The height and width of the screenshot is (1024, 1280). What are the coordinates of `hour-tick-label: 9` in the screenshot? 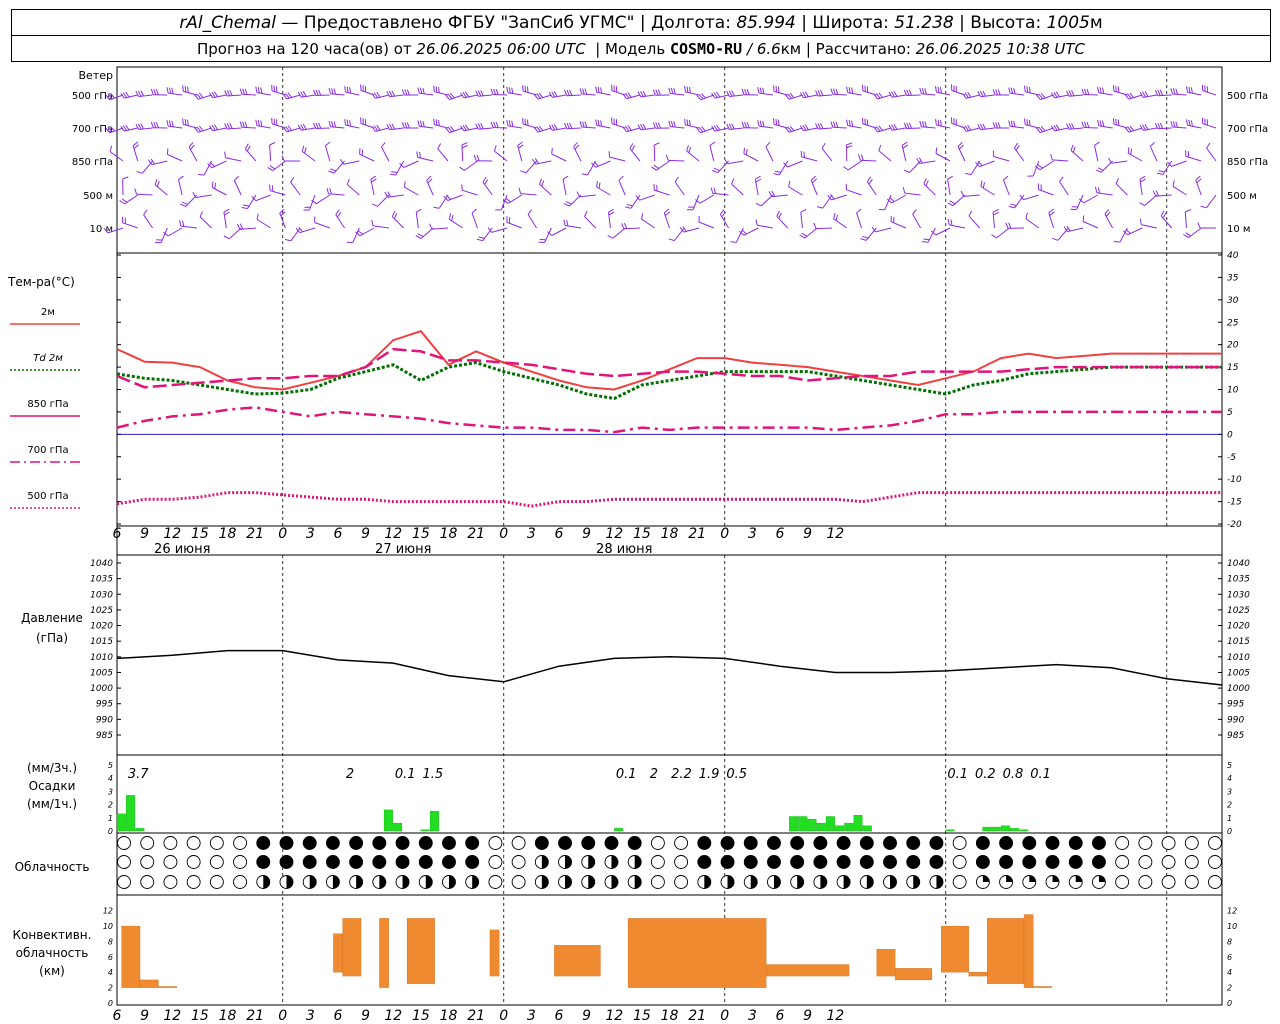 It's located at (586, 1016).